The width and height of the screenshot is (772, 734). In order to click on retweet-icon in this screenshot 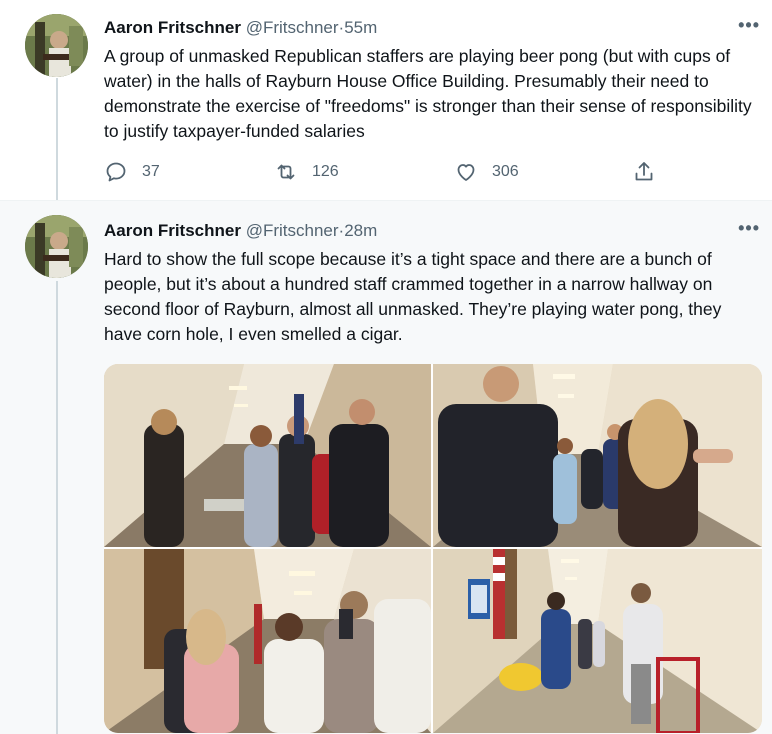, I will do `click(286, 172)`.